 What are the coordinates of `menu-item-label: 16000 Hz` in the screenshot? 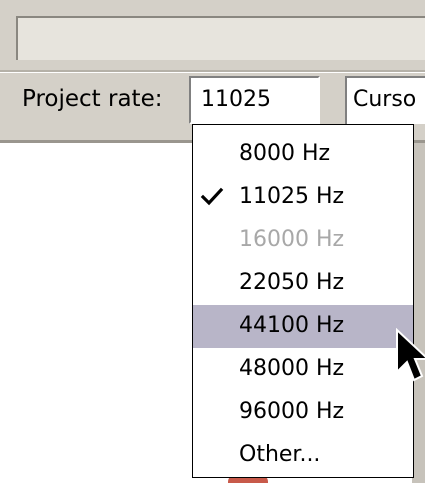 It's located at (292, 239).